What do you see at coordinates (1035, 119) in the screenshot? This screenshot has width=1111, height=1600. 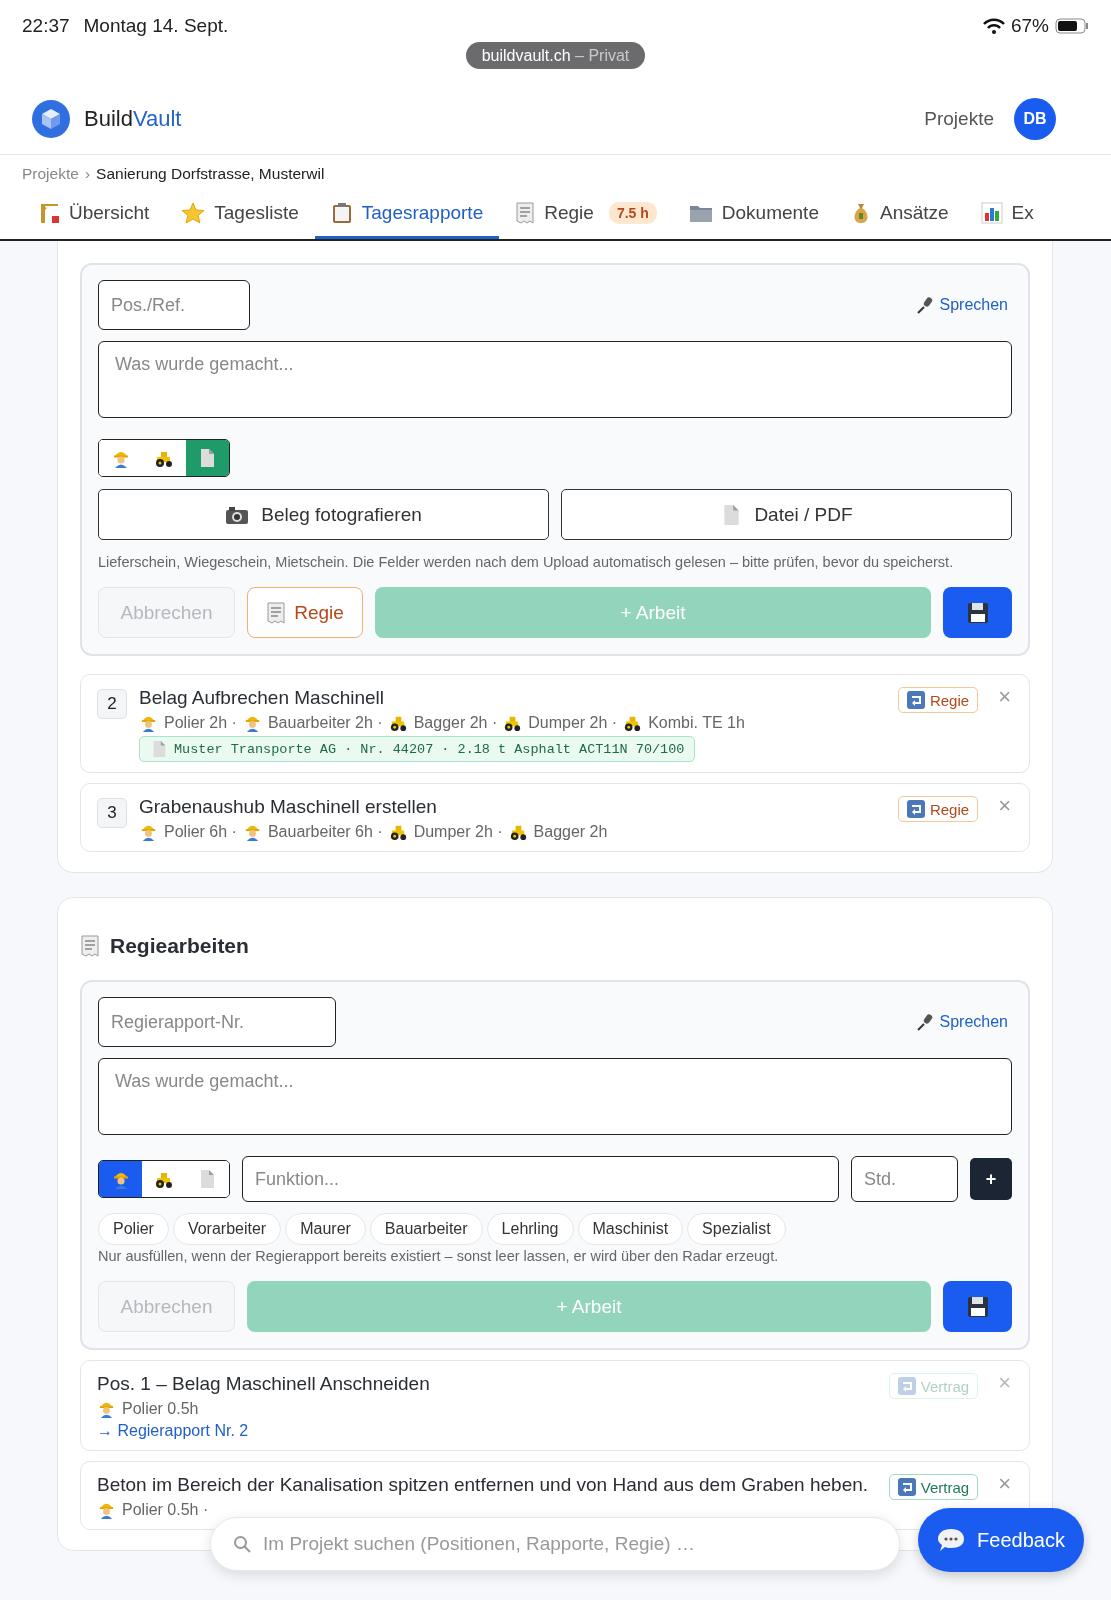 I see `user-avatar: DB` at bounding box center [1035, 119].